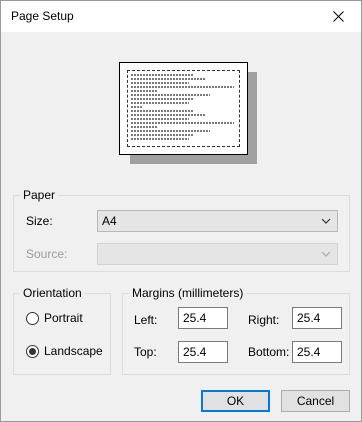 The width and height of the screenshot is (362, 422). What do you see at coordinates (146, 320) in the screenshot?
I see `left-margin-label: Left:` at bounding box center [146, 320].